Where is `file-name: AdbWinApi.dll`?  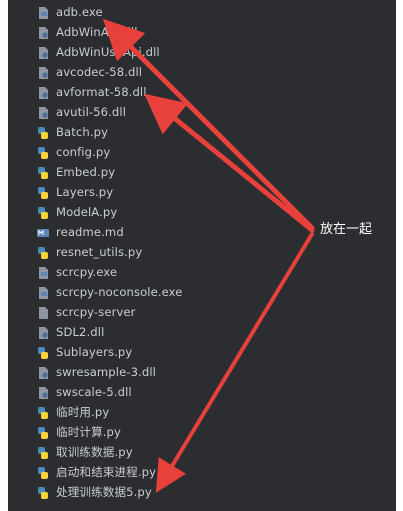 file-name: AdbWinApi.dll is located at coordinates (97, 32).